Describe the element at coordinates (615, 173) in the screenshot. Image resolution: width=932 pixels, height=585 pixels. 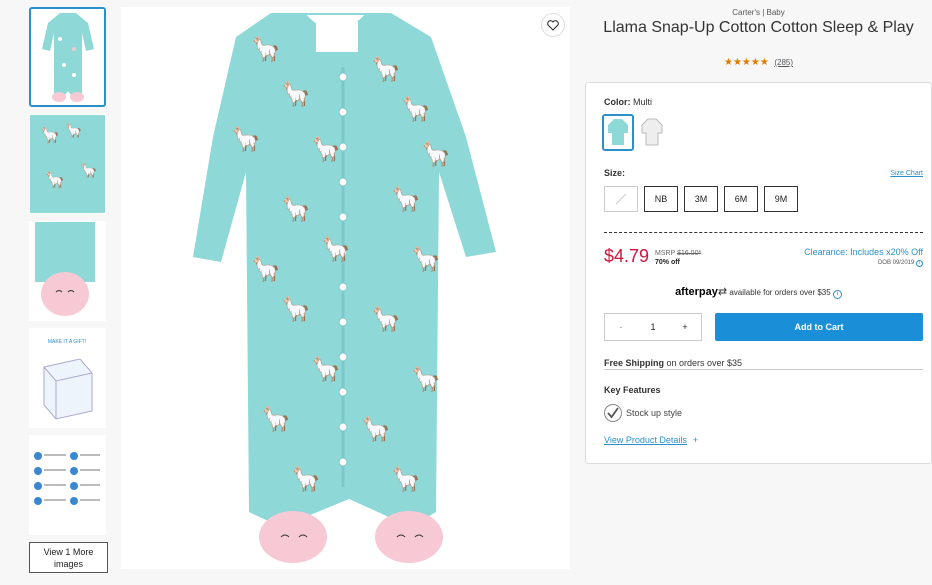
I see `size-label: Size:` at that location.